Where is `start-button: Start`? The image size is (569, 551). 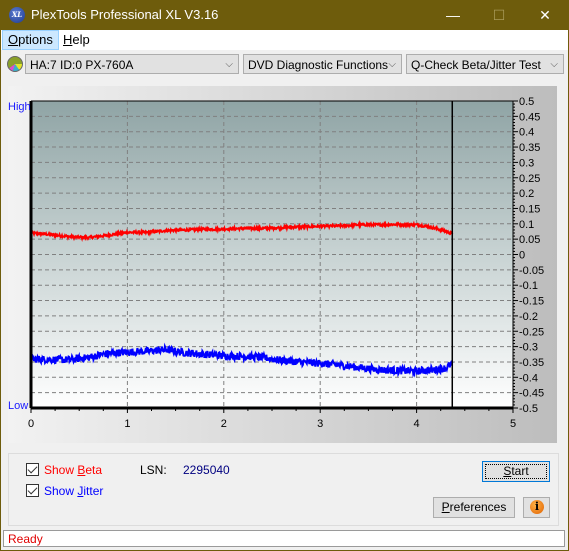 start-button: Start is located at coordinates (516, 471).